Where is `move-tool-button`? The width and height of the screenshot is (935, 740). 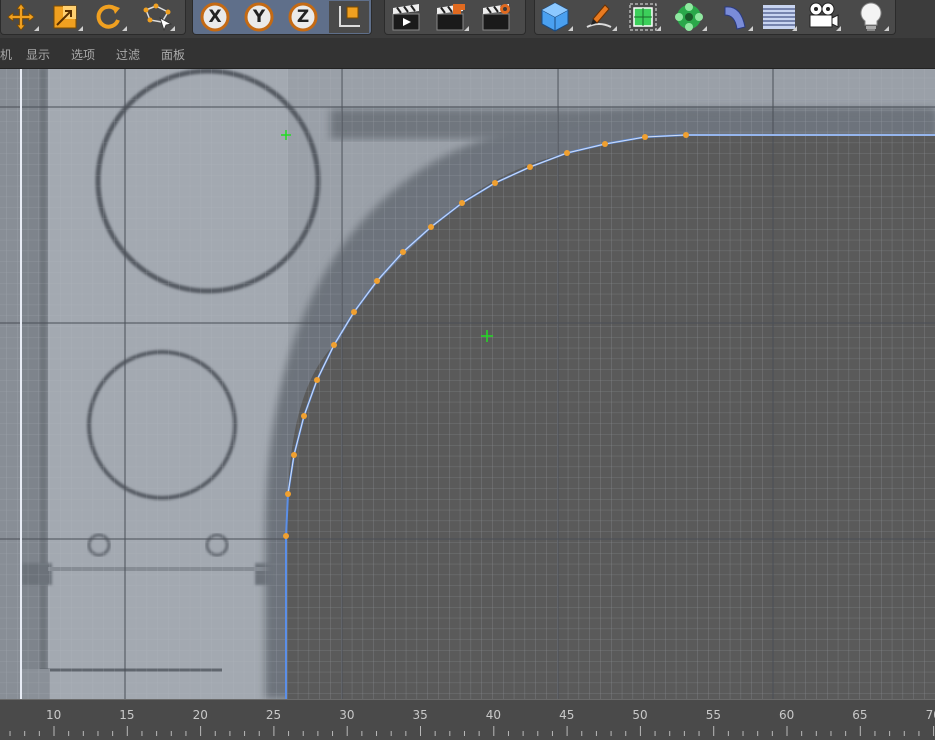 move-tool-button is located at coordinates (21, 17).